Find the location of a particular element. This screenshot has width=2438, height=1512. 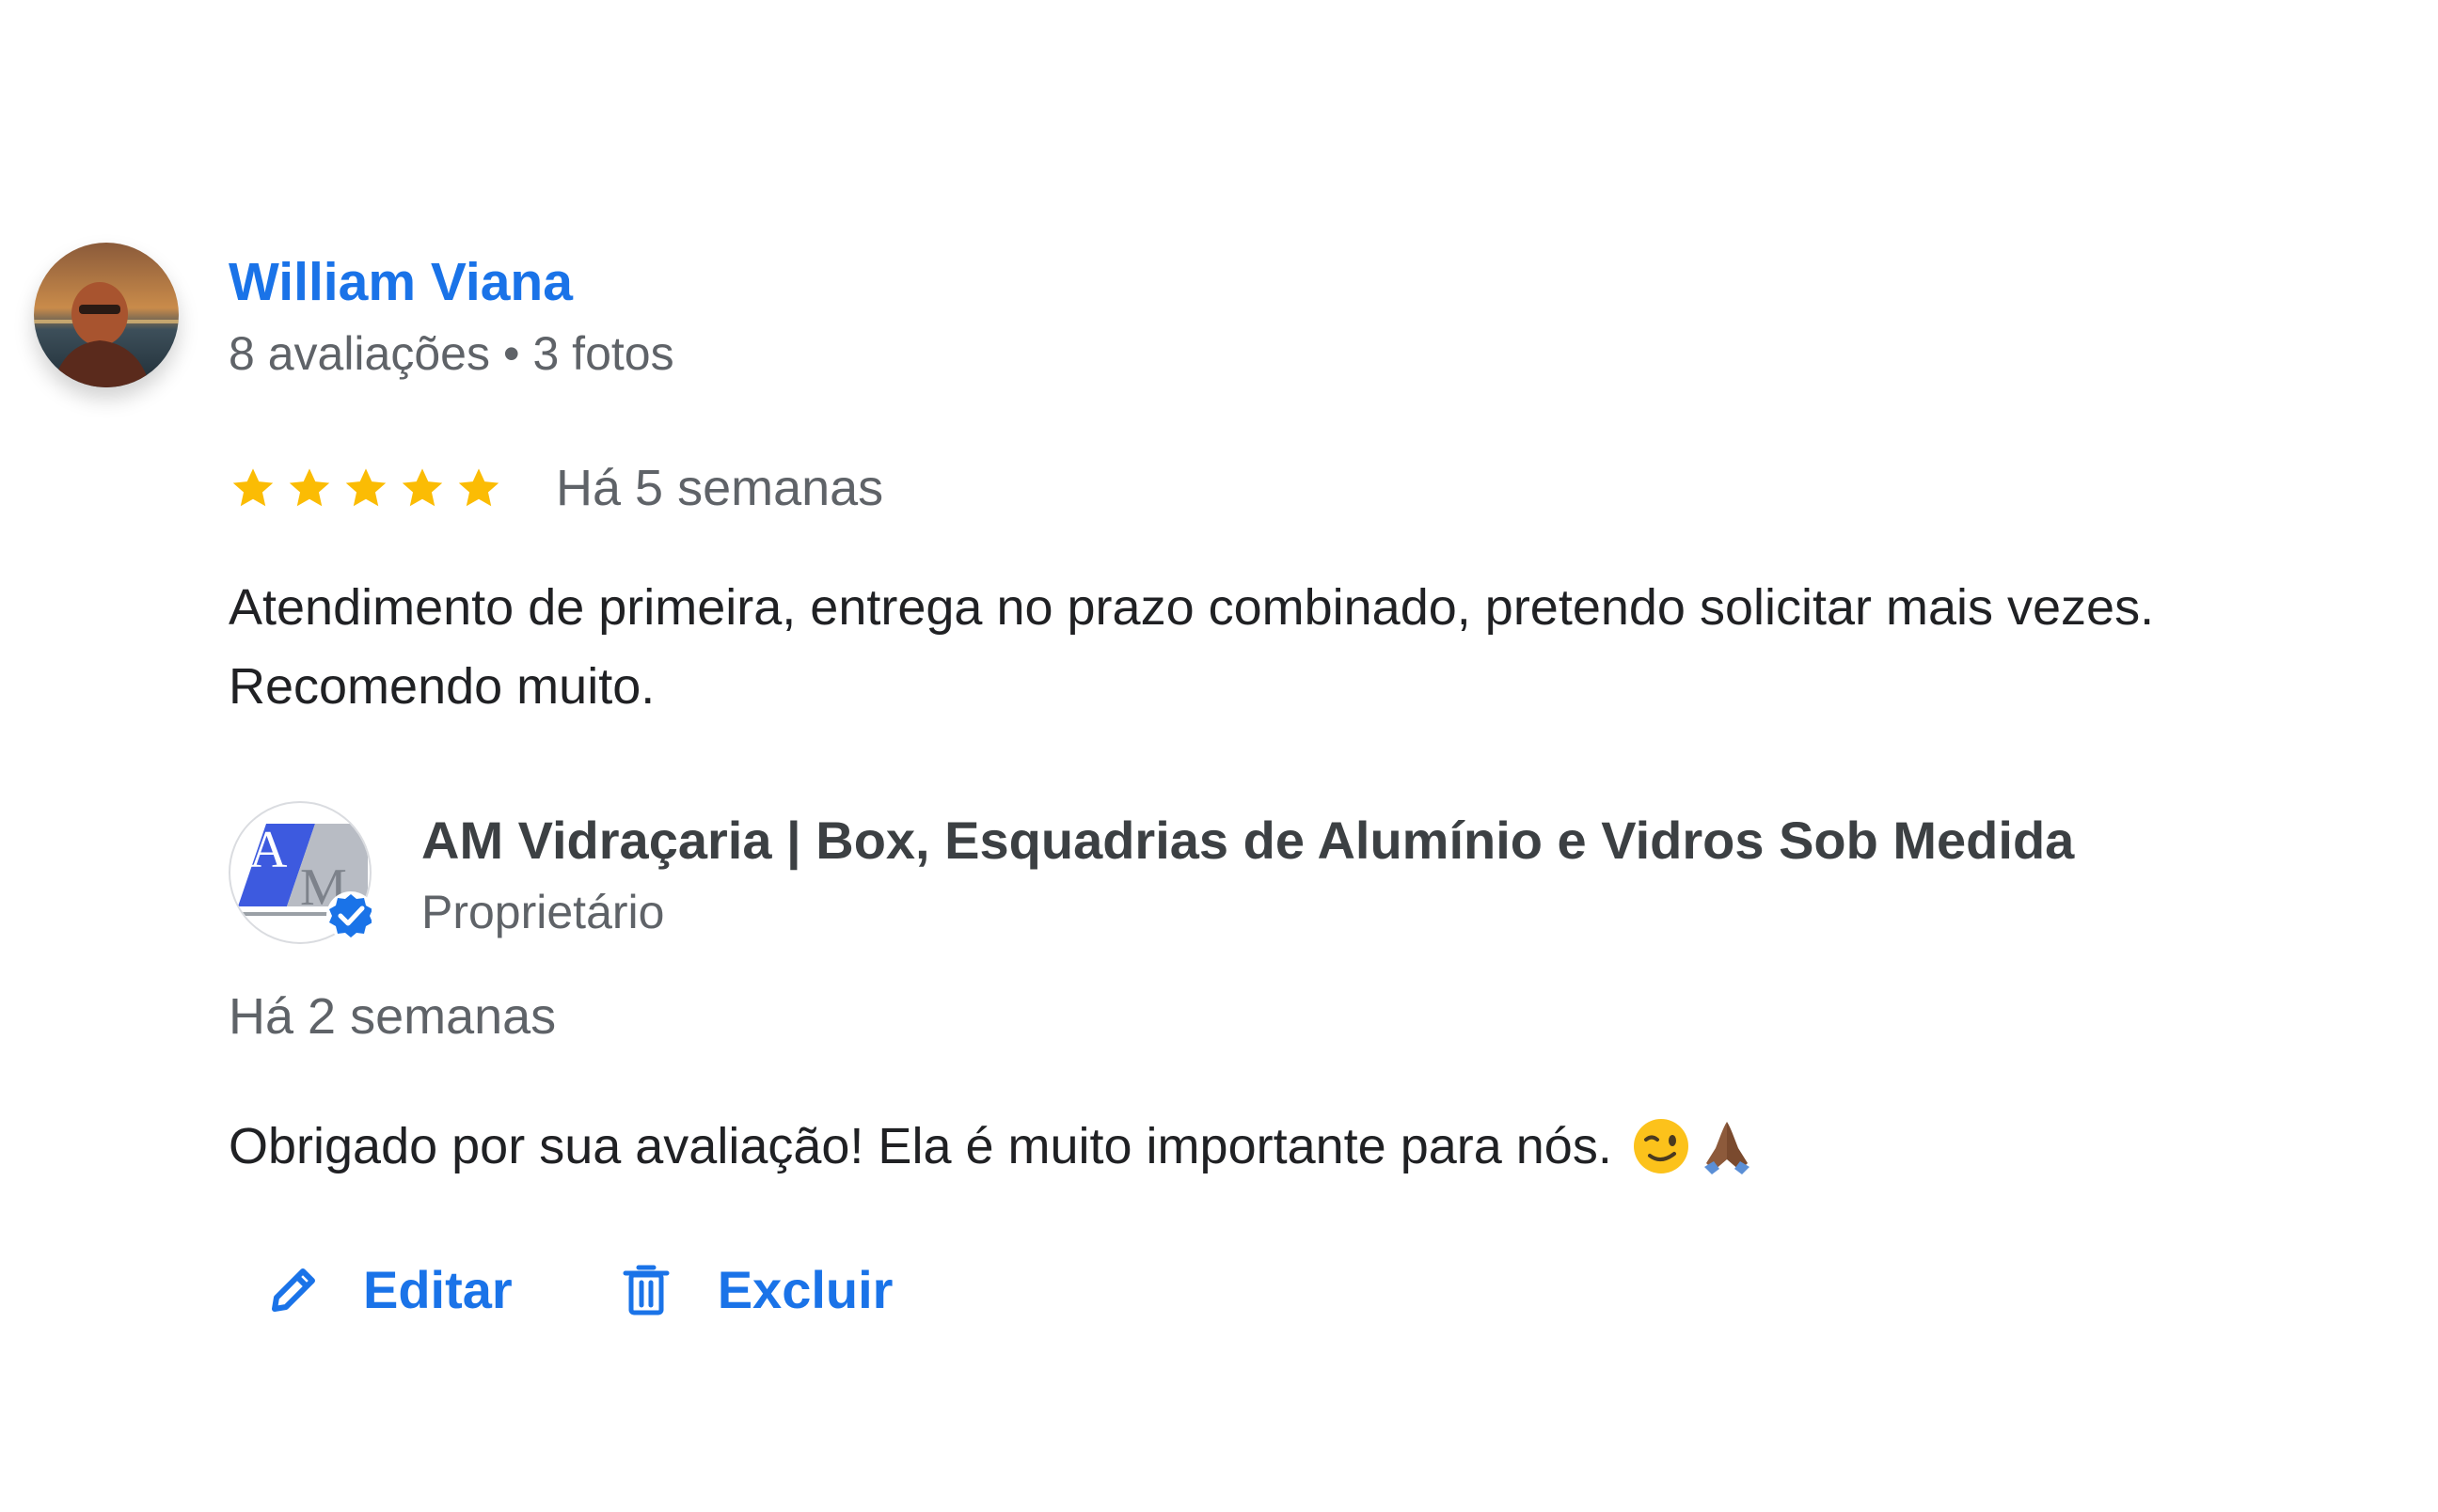

reviewer-photo-count: 3 fotos is located at coordinates (603, 354).